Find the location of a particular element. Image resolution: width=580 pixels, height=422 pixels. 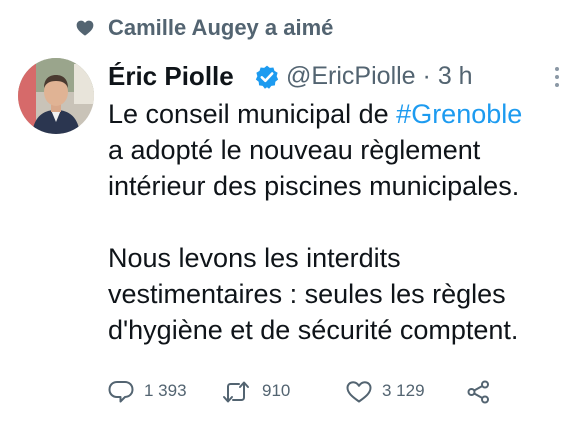

reply-icon is located at coordinates (121, 392).